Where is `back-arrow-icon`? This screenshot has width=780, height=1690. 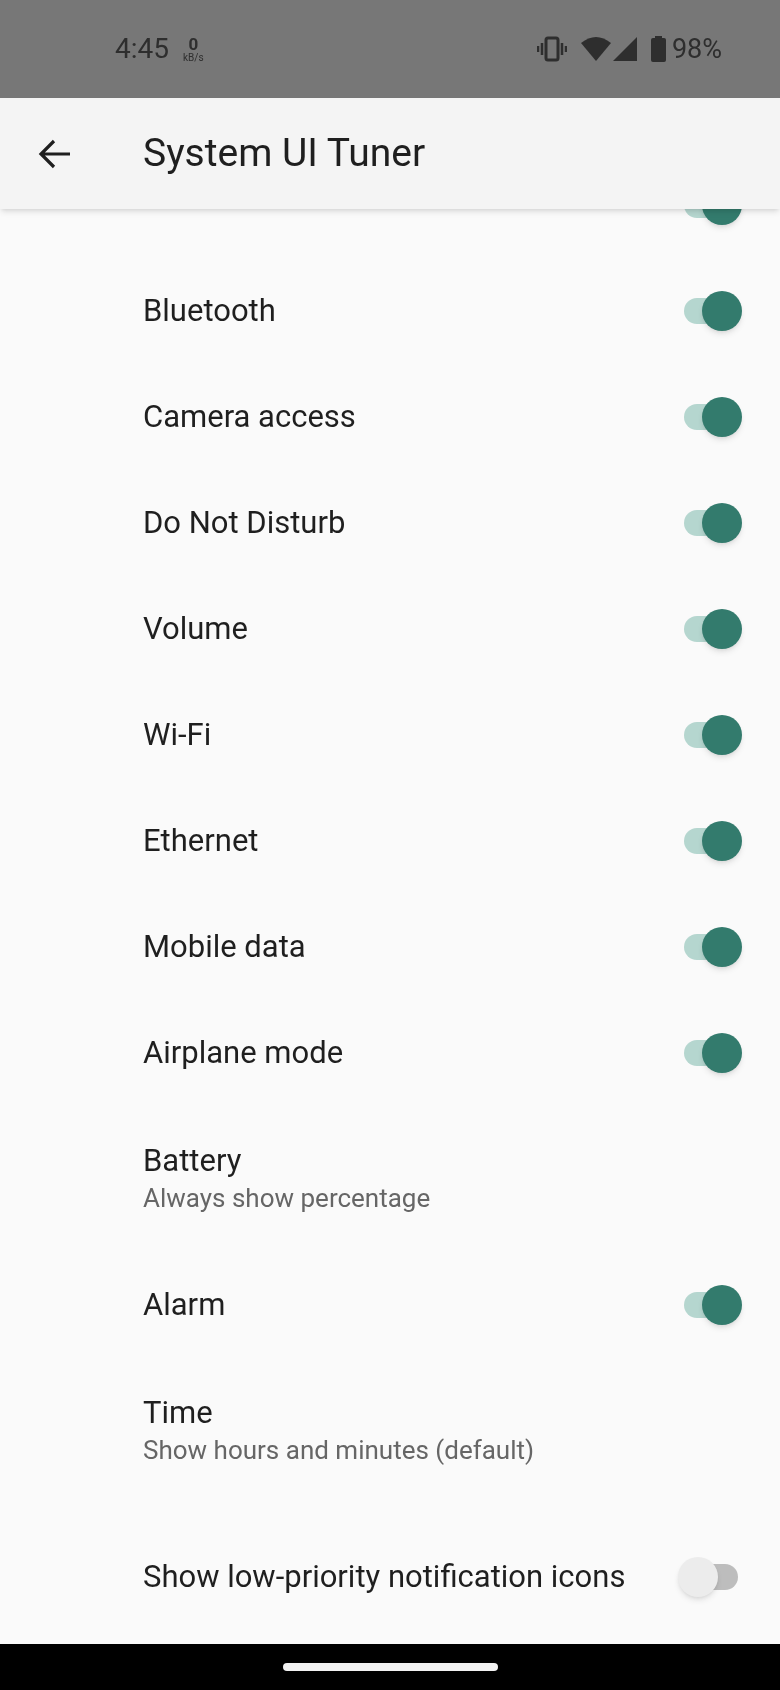
back-arrow-icon is located at coordinates (55, 153).